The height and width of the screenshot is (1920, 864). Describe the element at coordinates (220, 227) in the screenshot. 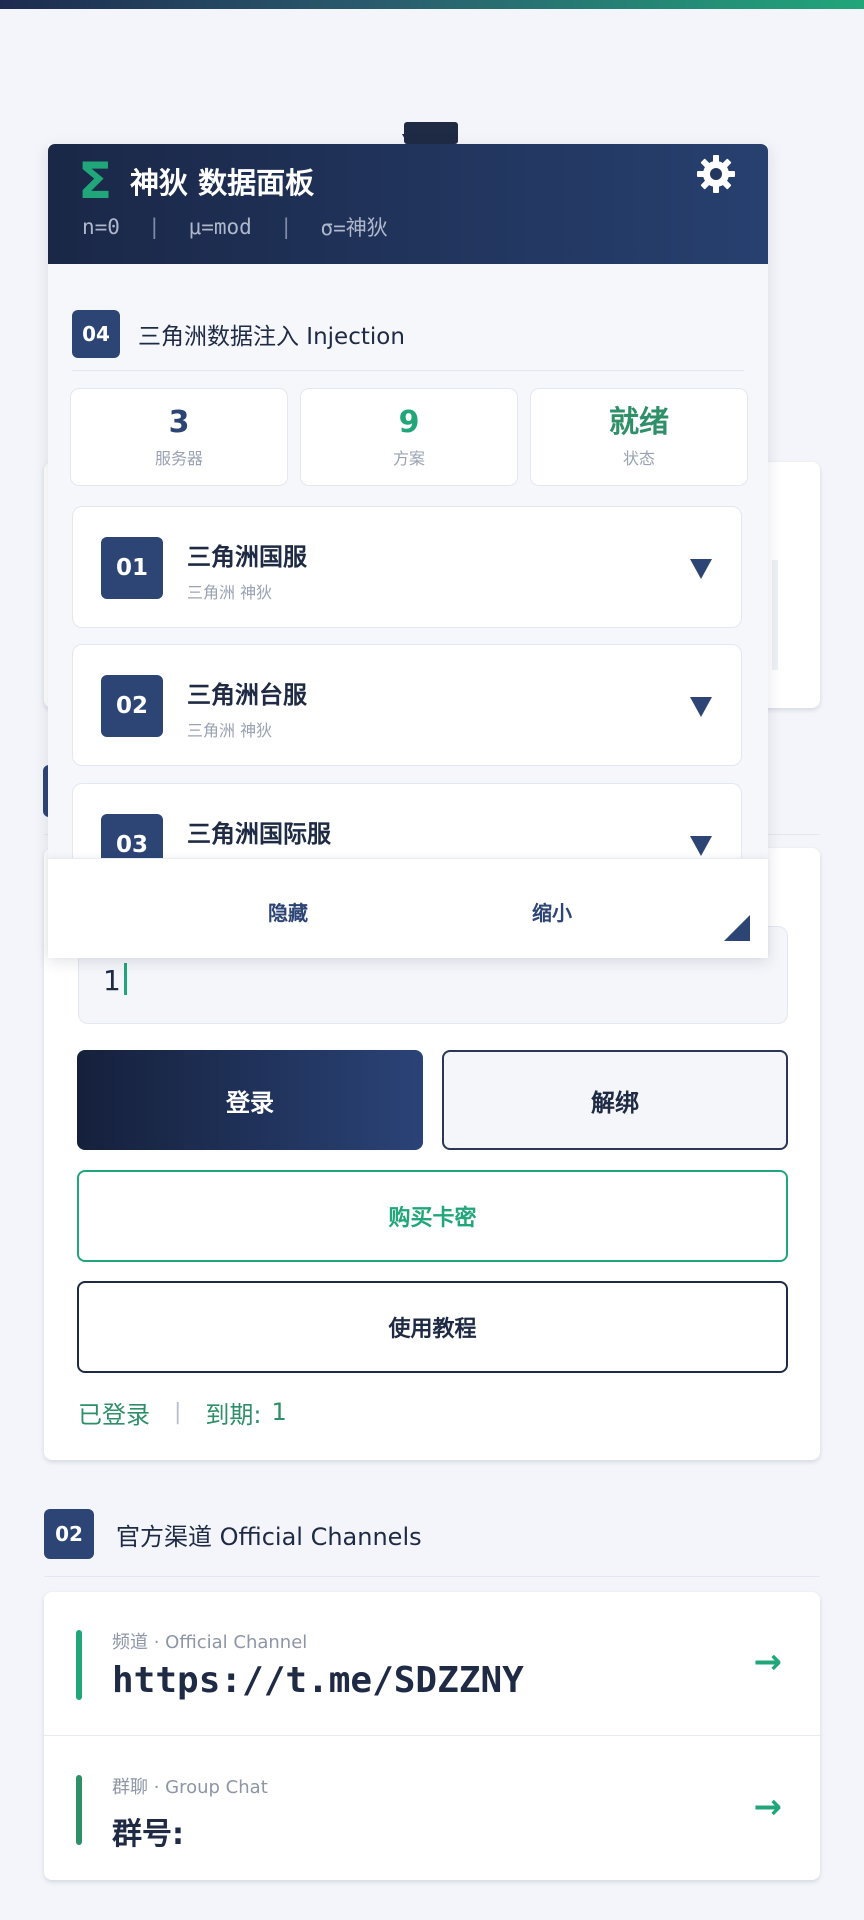

I see `param-mu: μ=mod` at that location.